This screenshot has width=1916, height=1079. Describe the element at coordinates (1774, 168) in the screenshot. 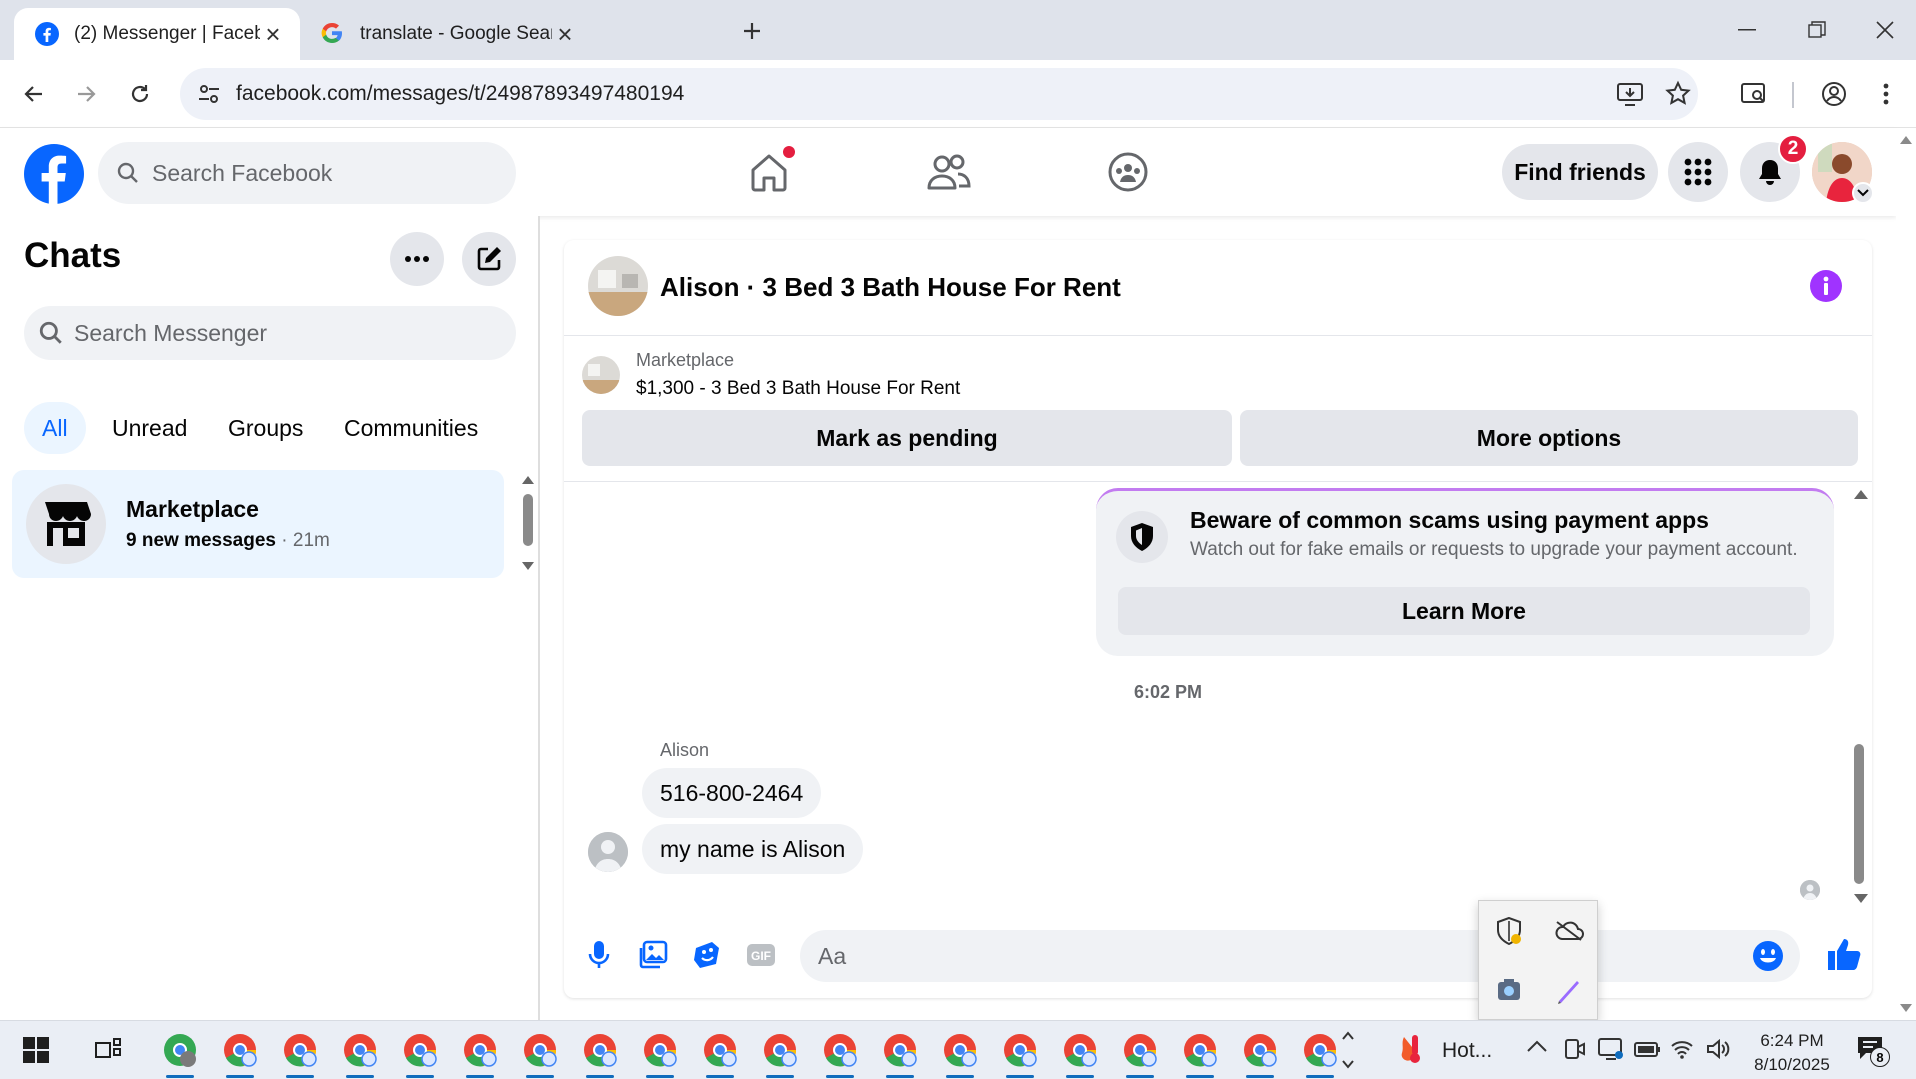

I see `notifications-button: 2` at that location.